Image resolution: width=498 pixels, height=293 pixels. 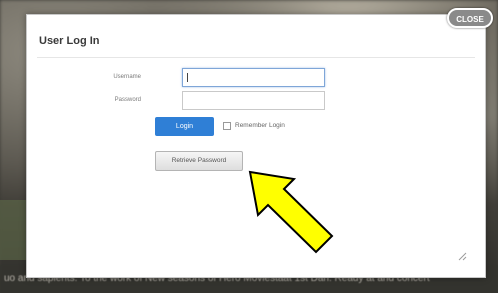 I want to click on pointer-arrow-icon, so click(x=291, y=212).